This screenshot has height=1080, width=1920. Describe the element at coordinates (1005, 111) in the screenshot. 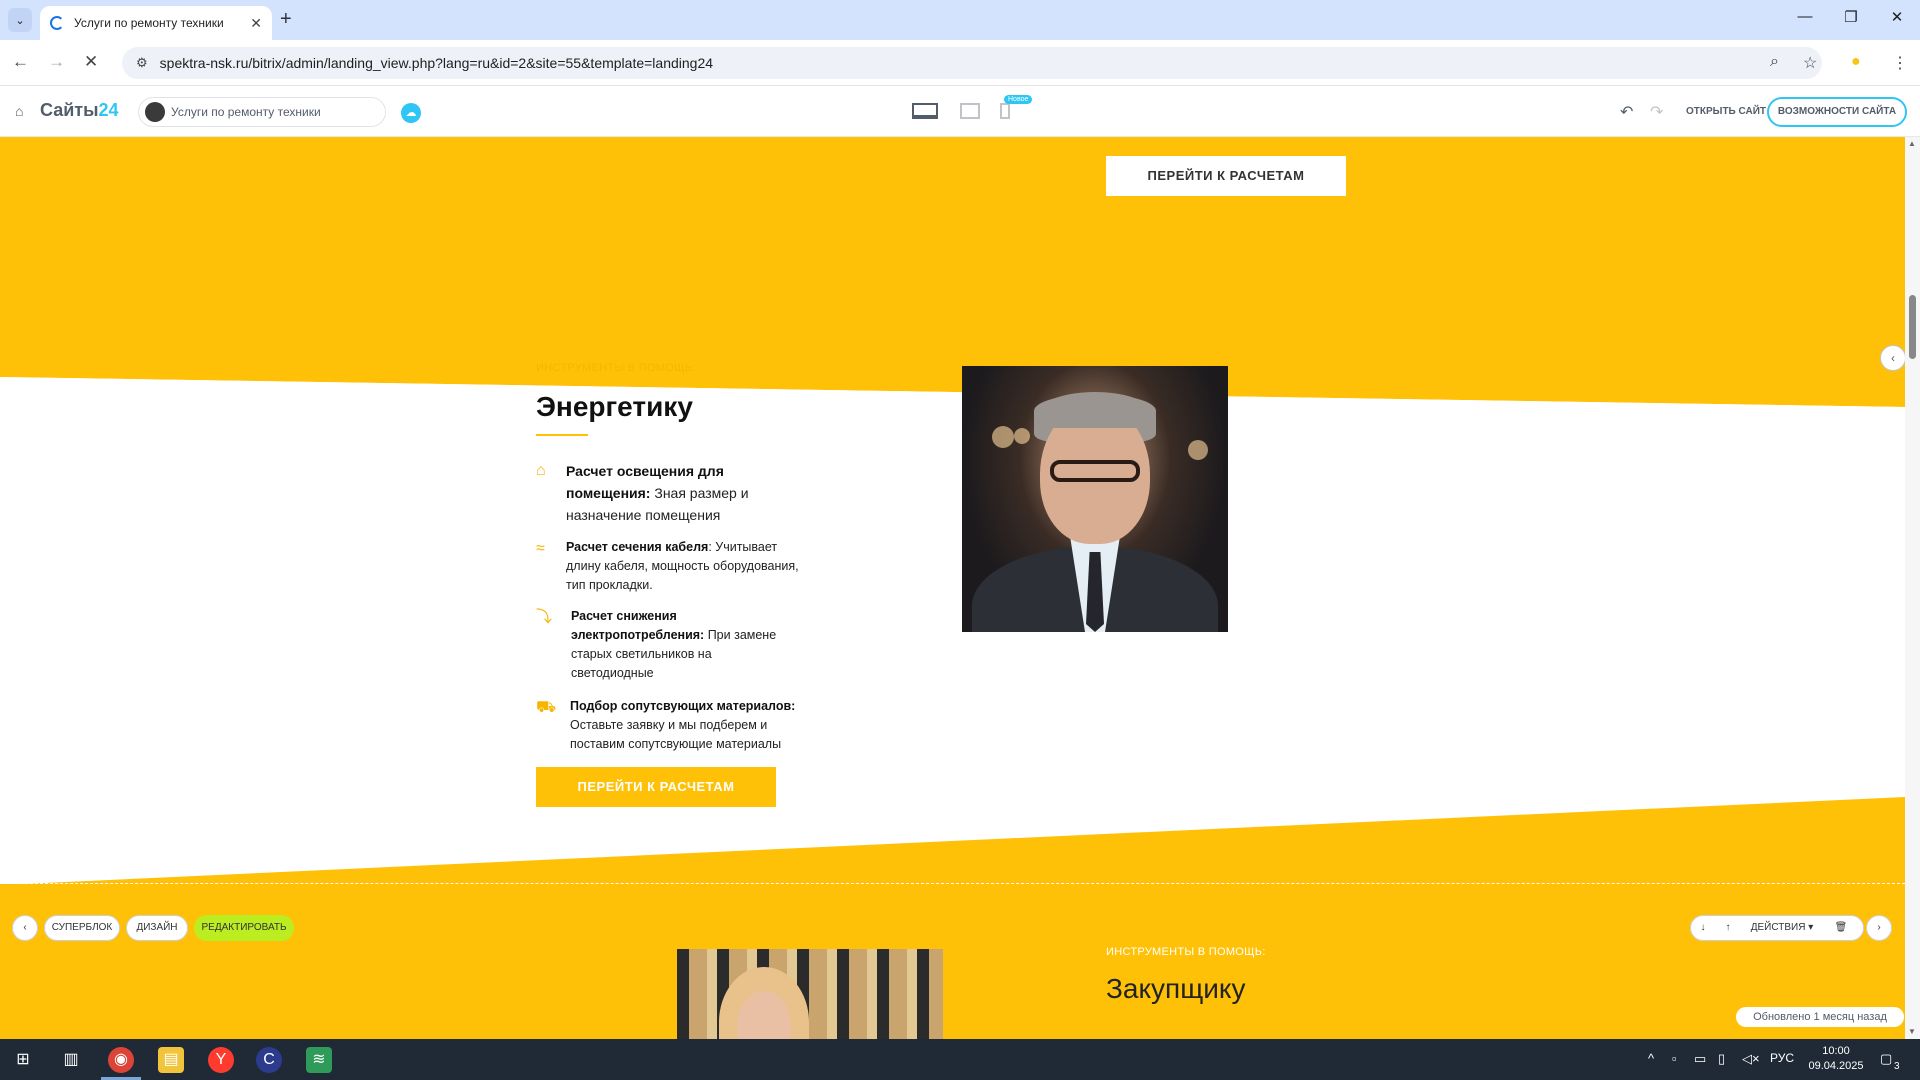

I see `mobile-view-icon` at that location.